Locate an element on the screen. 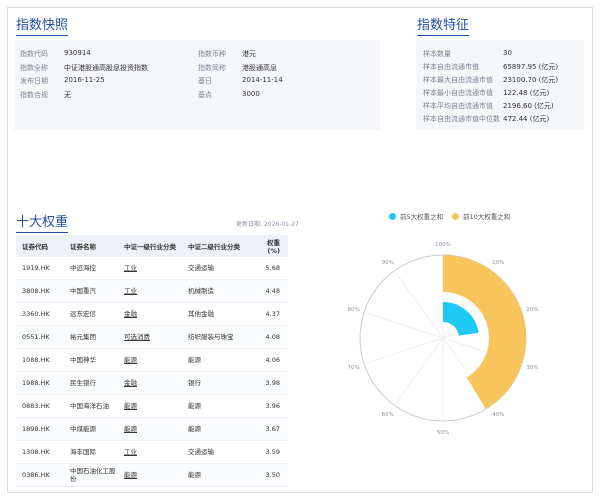  weight-polar-chart: 100% 10% 20% 30% 40% 50% 60% 70% 80% 90% is located at coordinates (442, 339).